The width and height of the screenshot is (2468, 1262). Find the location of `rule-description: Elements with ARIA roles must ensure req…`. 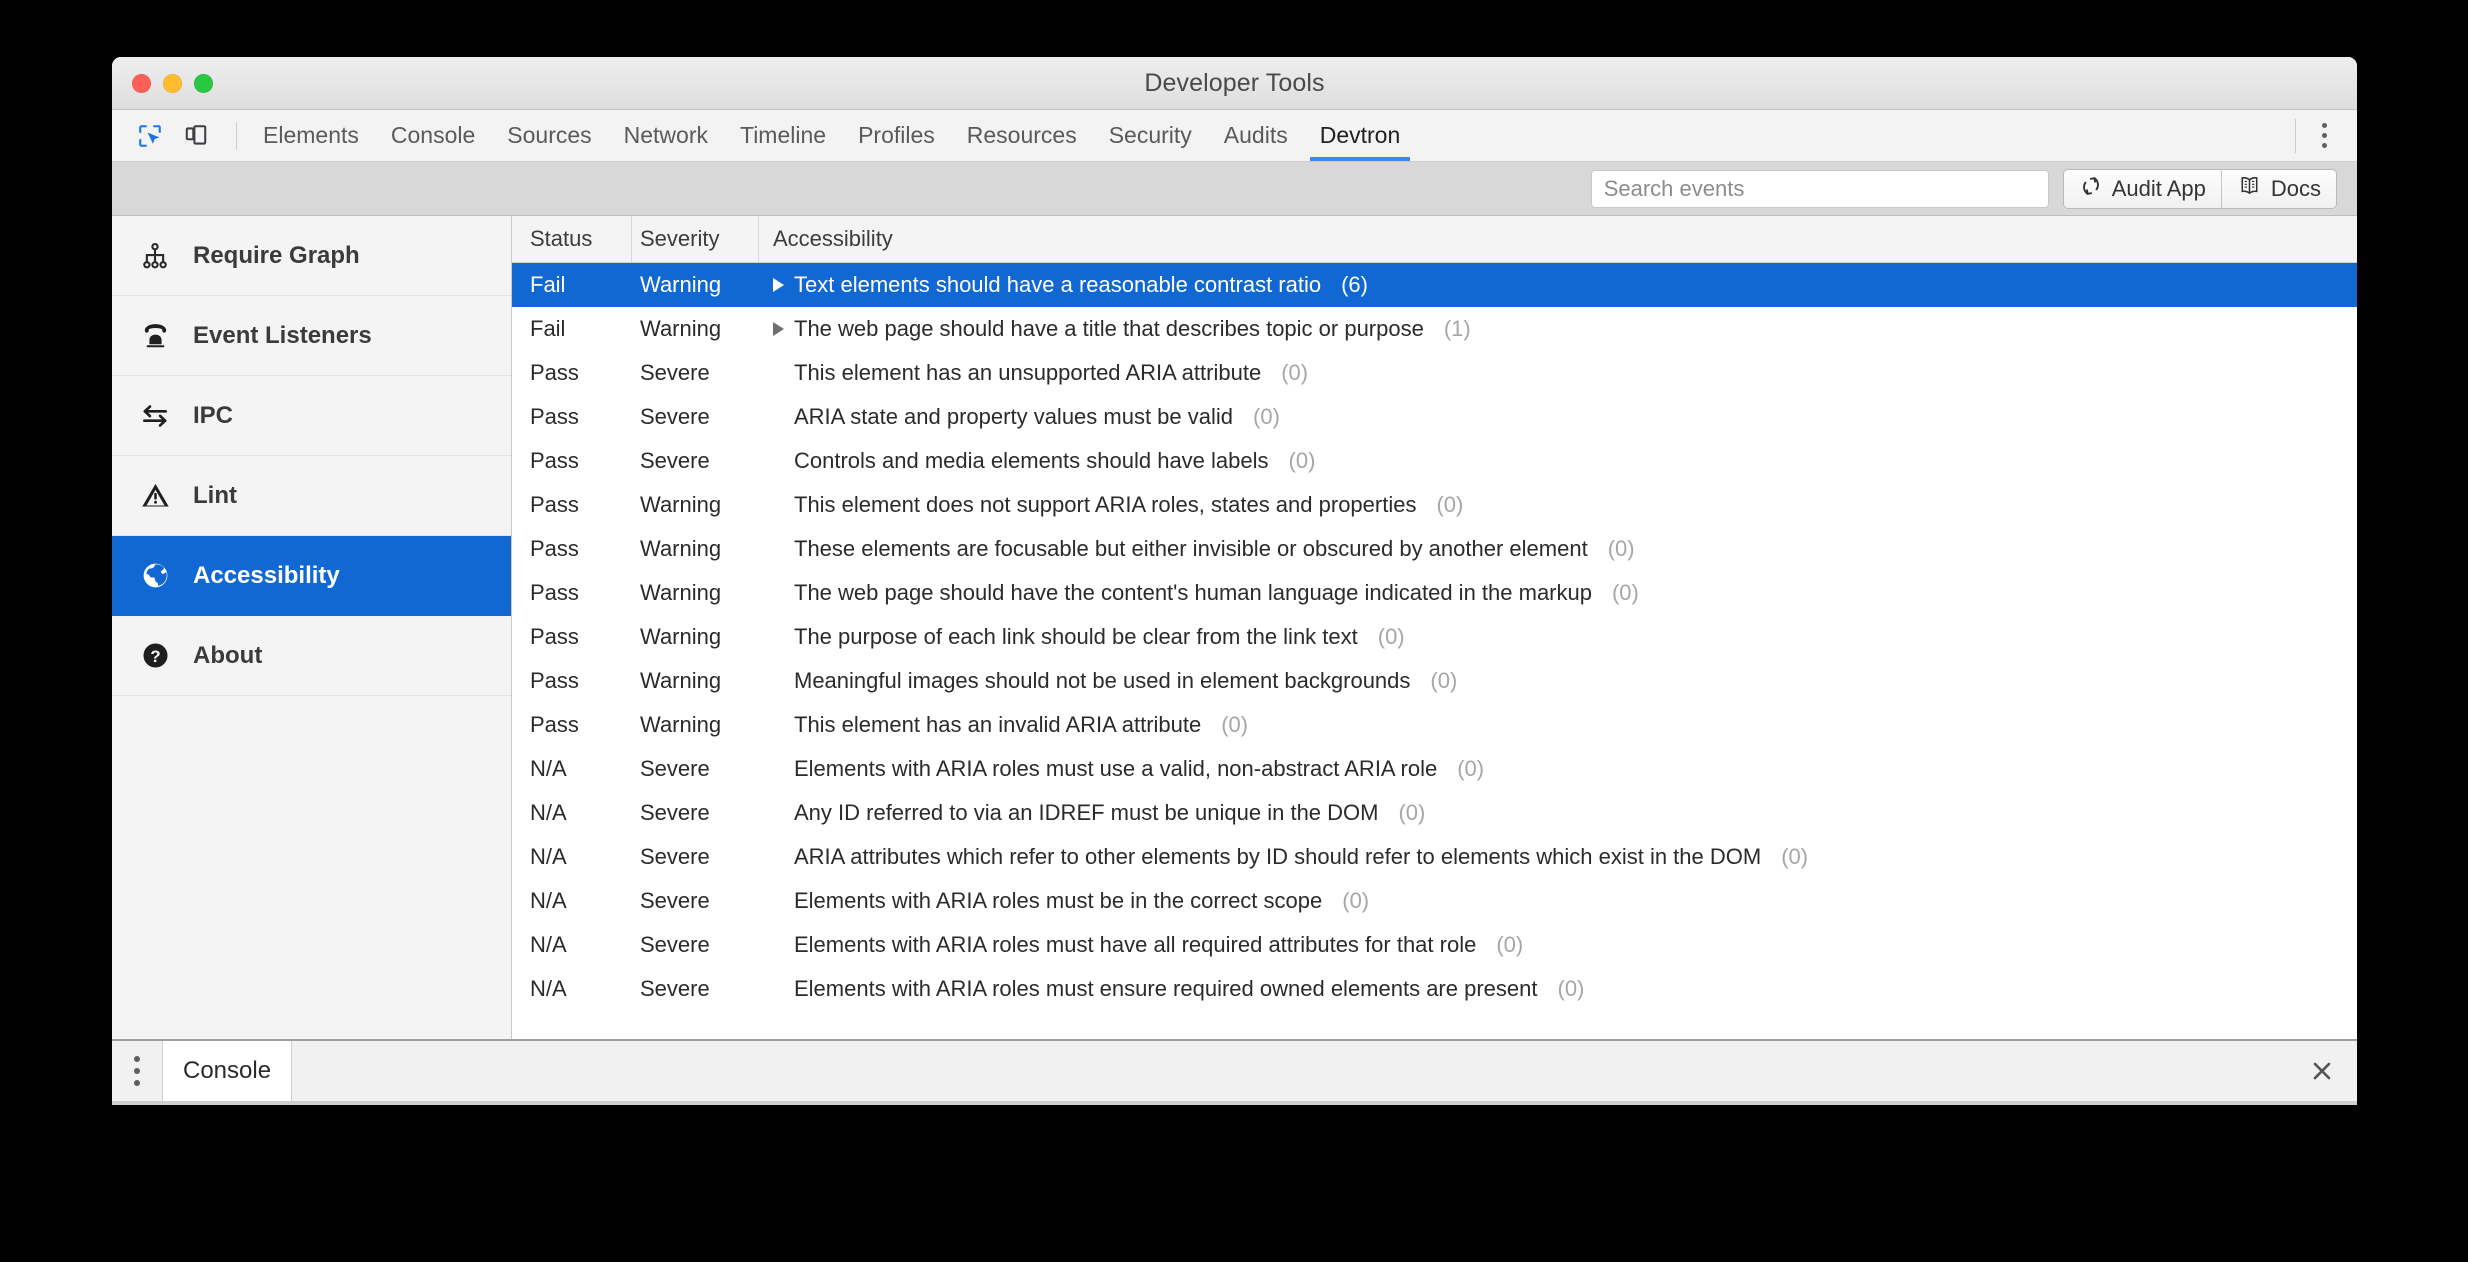

rule-description: Elements with ARIA roles must ensure req… is located at coordinates (1166, 988).